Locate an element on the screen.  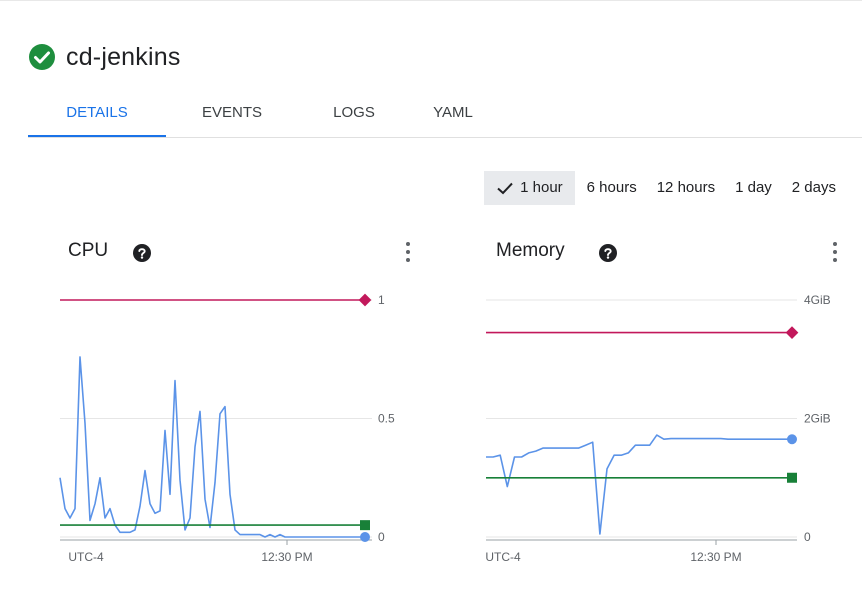
tab-logs: LOGS is located at coordinates (354, 117).